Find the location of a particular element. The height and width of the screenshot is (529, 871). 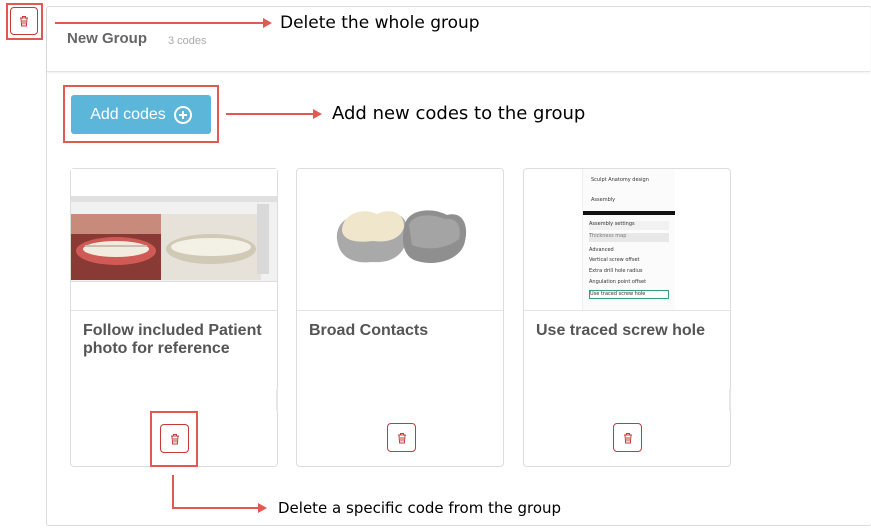

sculpt-thickness: Thickness map is located at coordinates (629, 237).